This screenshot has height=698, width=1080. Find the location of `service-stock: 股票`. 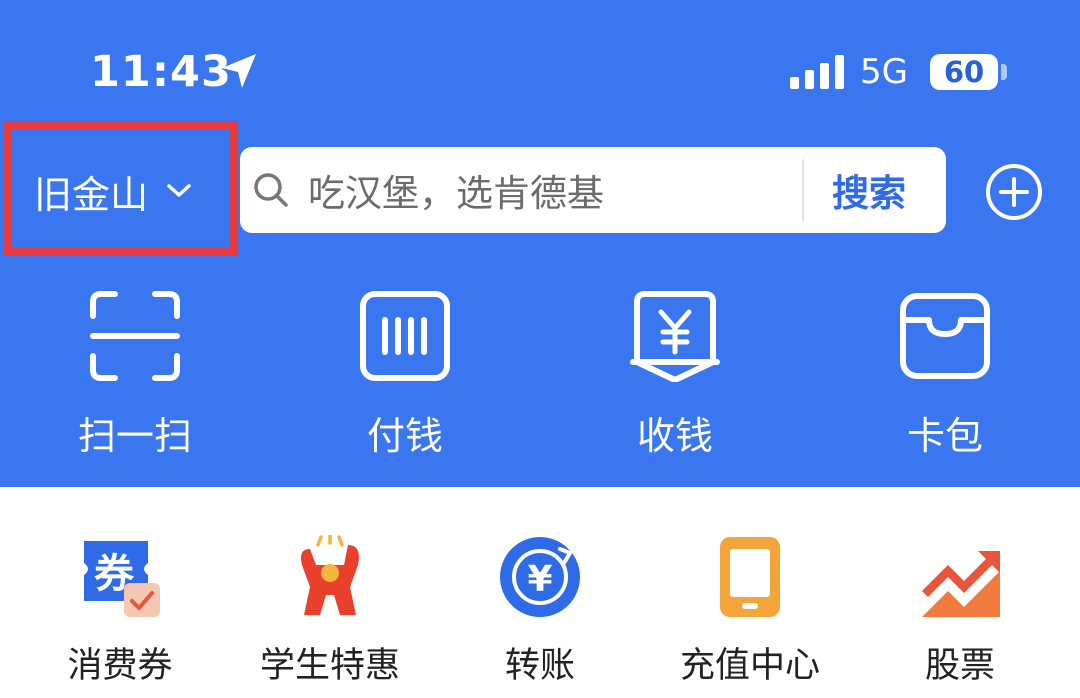

service-stock: 股票 is located at coordinates (960, 610).